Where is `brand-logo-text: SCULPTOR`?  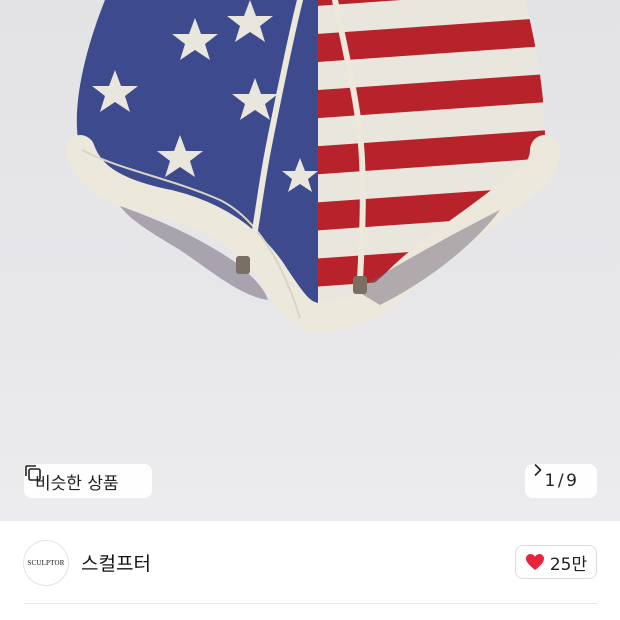 brand-logo-text: SCULPTOR is located at coordinates (46, 563).